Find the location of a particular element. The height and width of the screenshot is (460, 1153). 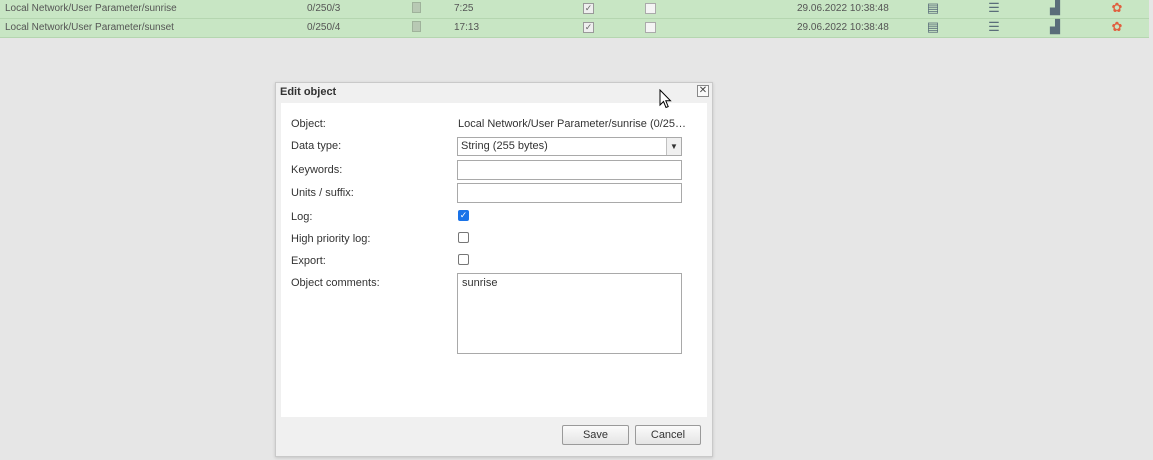

log-label: Log: is located at coordinates (302, 217).